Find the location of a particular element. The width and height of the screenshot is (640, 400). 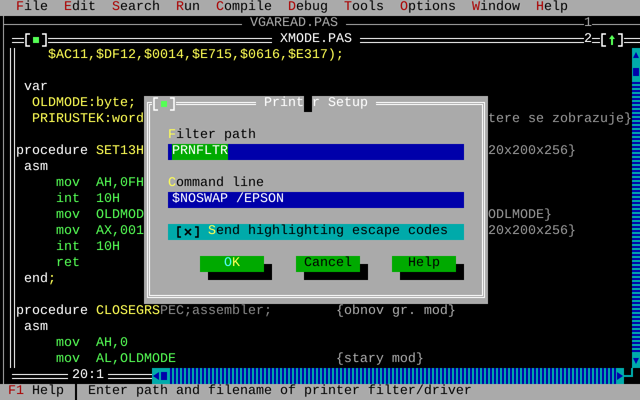

menu-item: Edit is located at coordinates (80, 8).